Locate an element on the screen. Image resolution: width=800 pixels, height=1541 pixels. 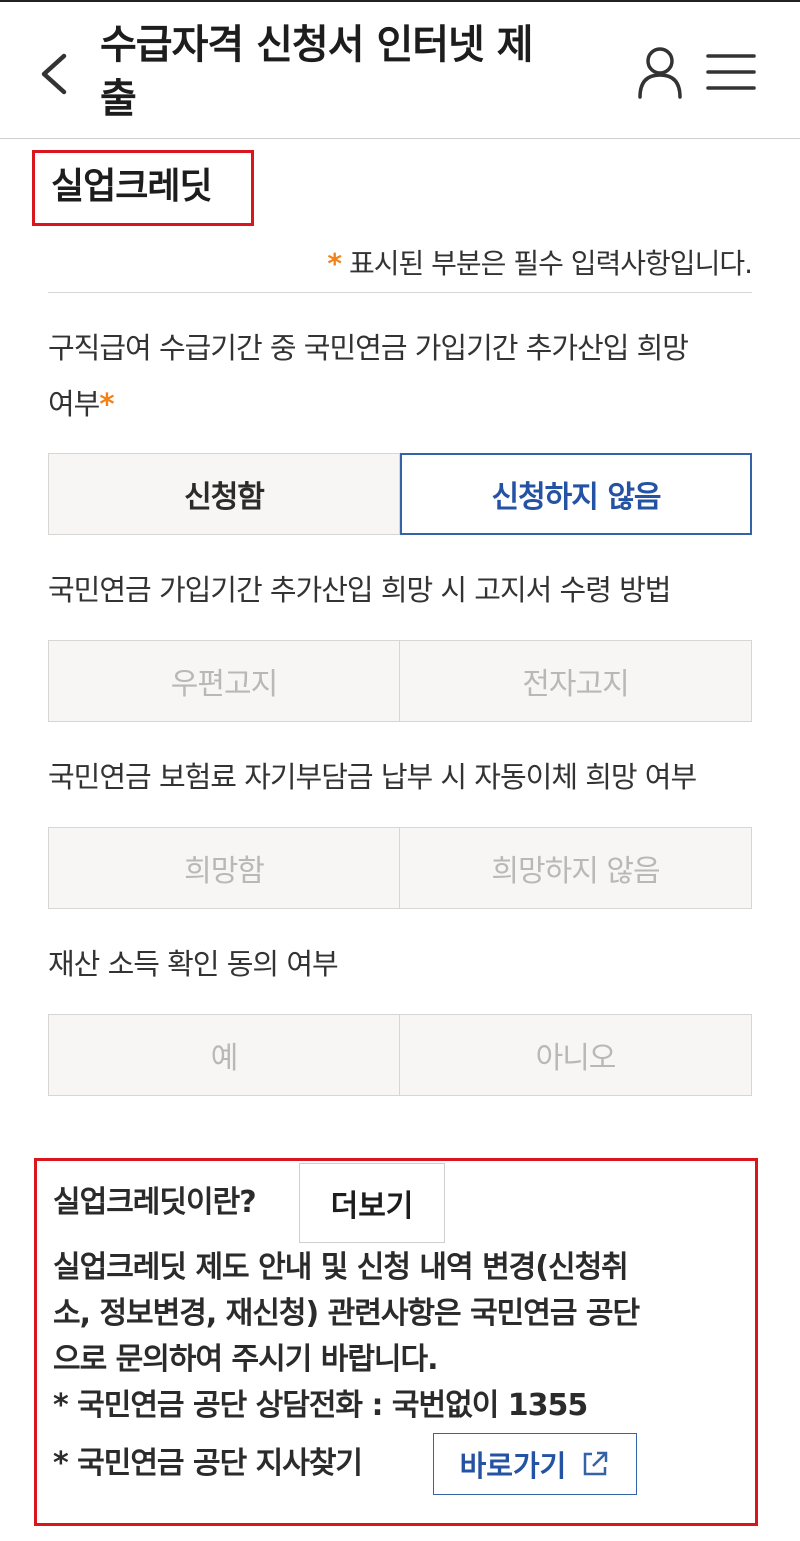
back-button is located at coordinates (55, 74).